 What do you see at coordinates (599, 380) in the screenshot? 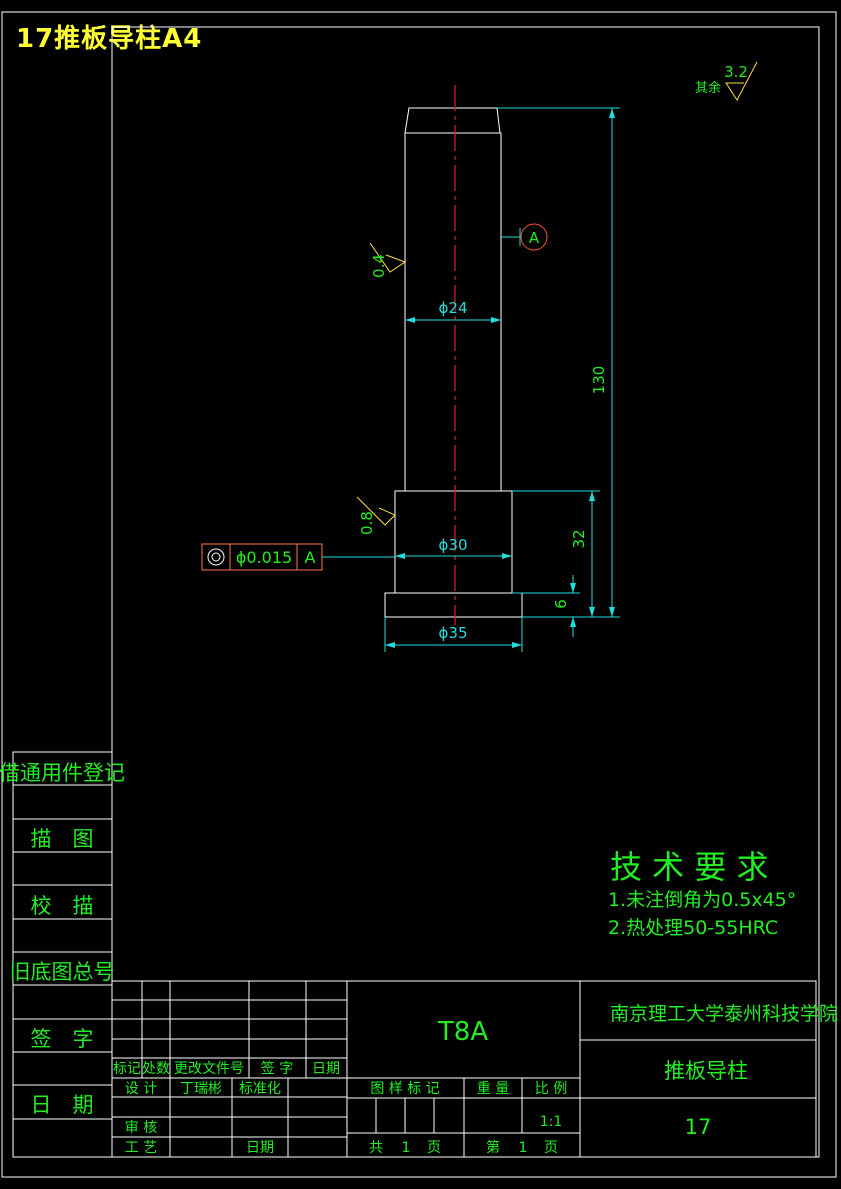
I see `dim-length-130: 130` at bounding box center [599, 380].